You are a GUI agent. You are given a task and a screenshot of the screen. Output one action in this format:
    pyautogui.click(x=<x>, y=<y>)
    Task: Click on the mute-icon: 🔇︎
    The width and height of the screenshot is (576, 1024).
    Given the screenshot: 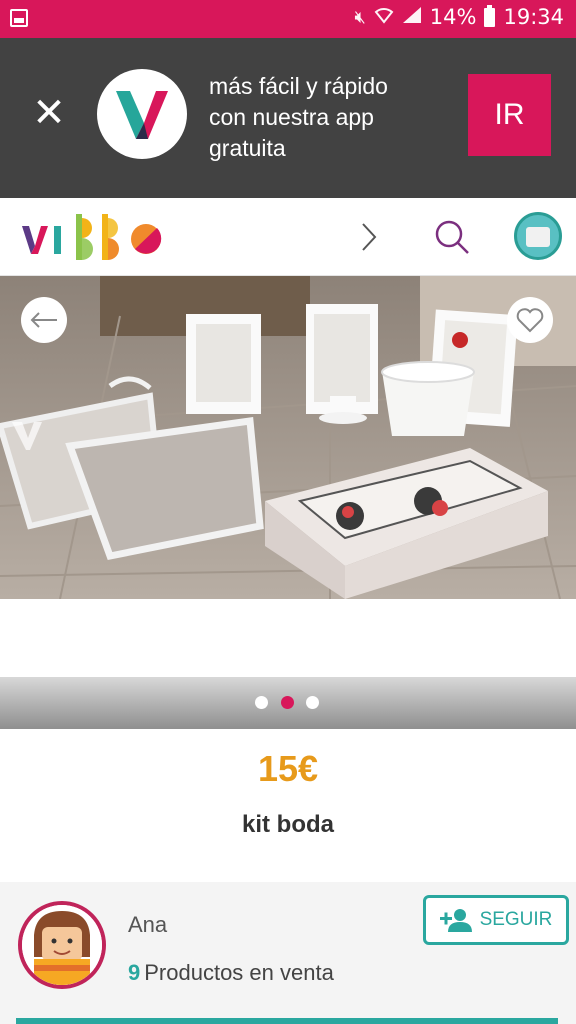 What is the action you would take?
    pyautogui.click(x=360, y=17)
    